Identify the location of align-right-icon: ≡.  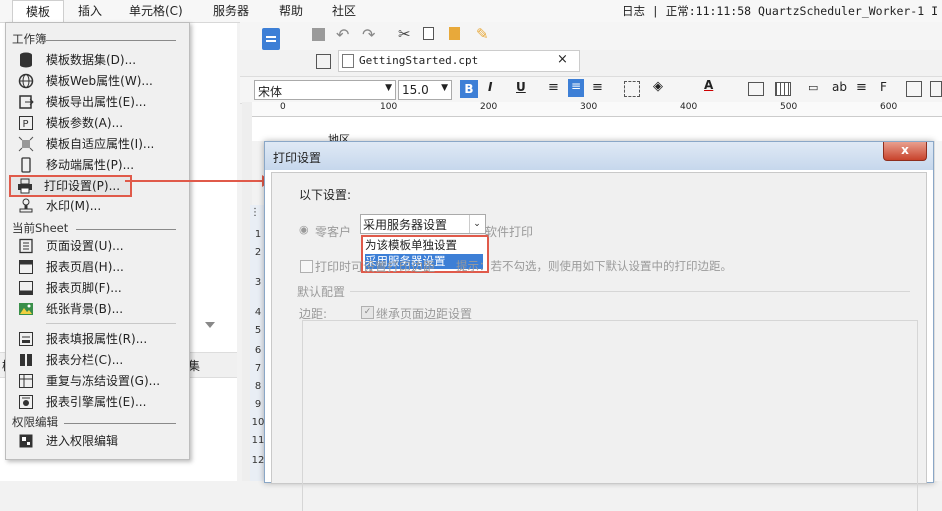
(597, 87).